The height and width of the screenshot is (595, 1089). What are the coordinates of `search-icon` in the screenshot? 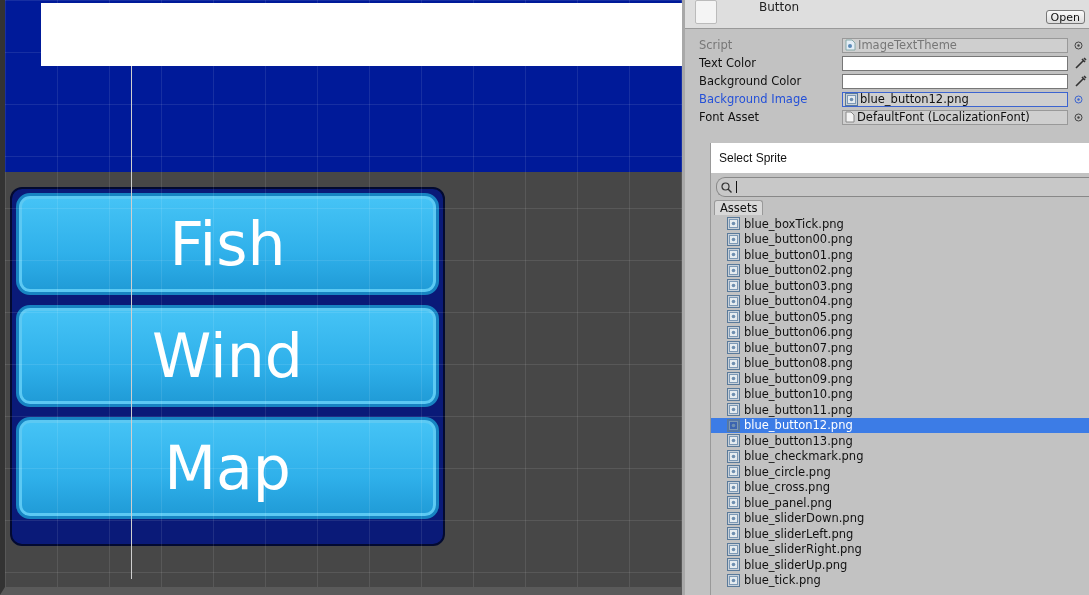 It's located at (726, 187).